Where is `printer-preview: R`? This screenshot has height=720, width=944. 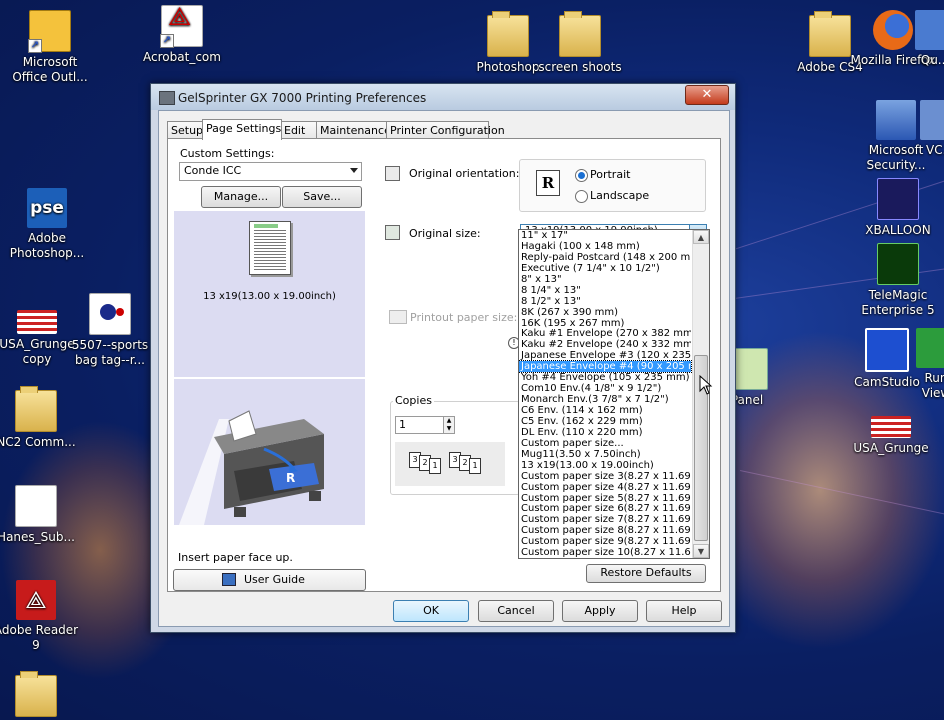 printer-preview: R is located at coordinates (269, 452).